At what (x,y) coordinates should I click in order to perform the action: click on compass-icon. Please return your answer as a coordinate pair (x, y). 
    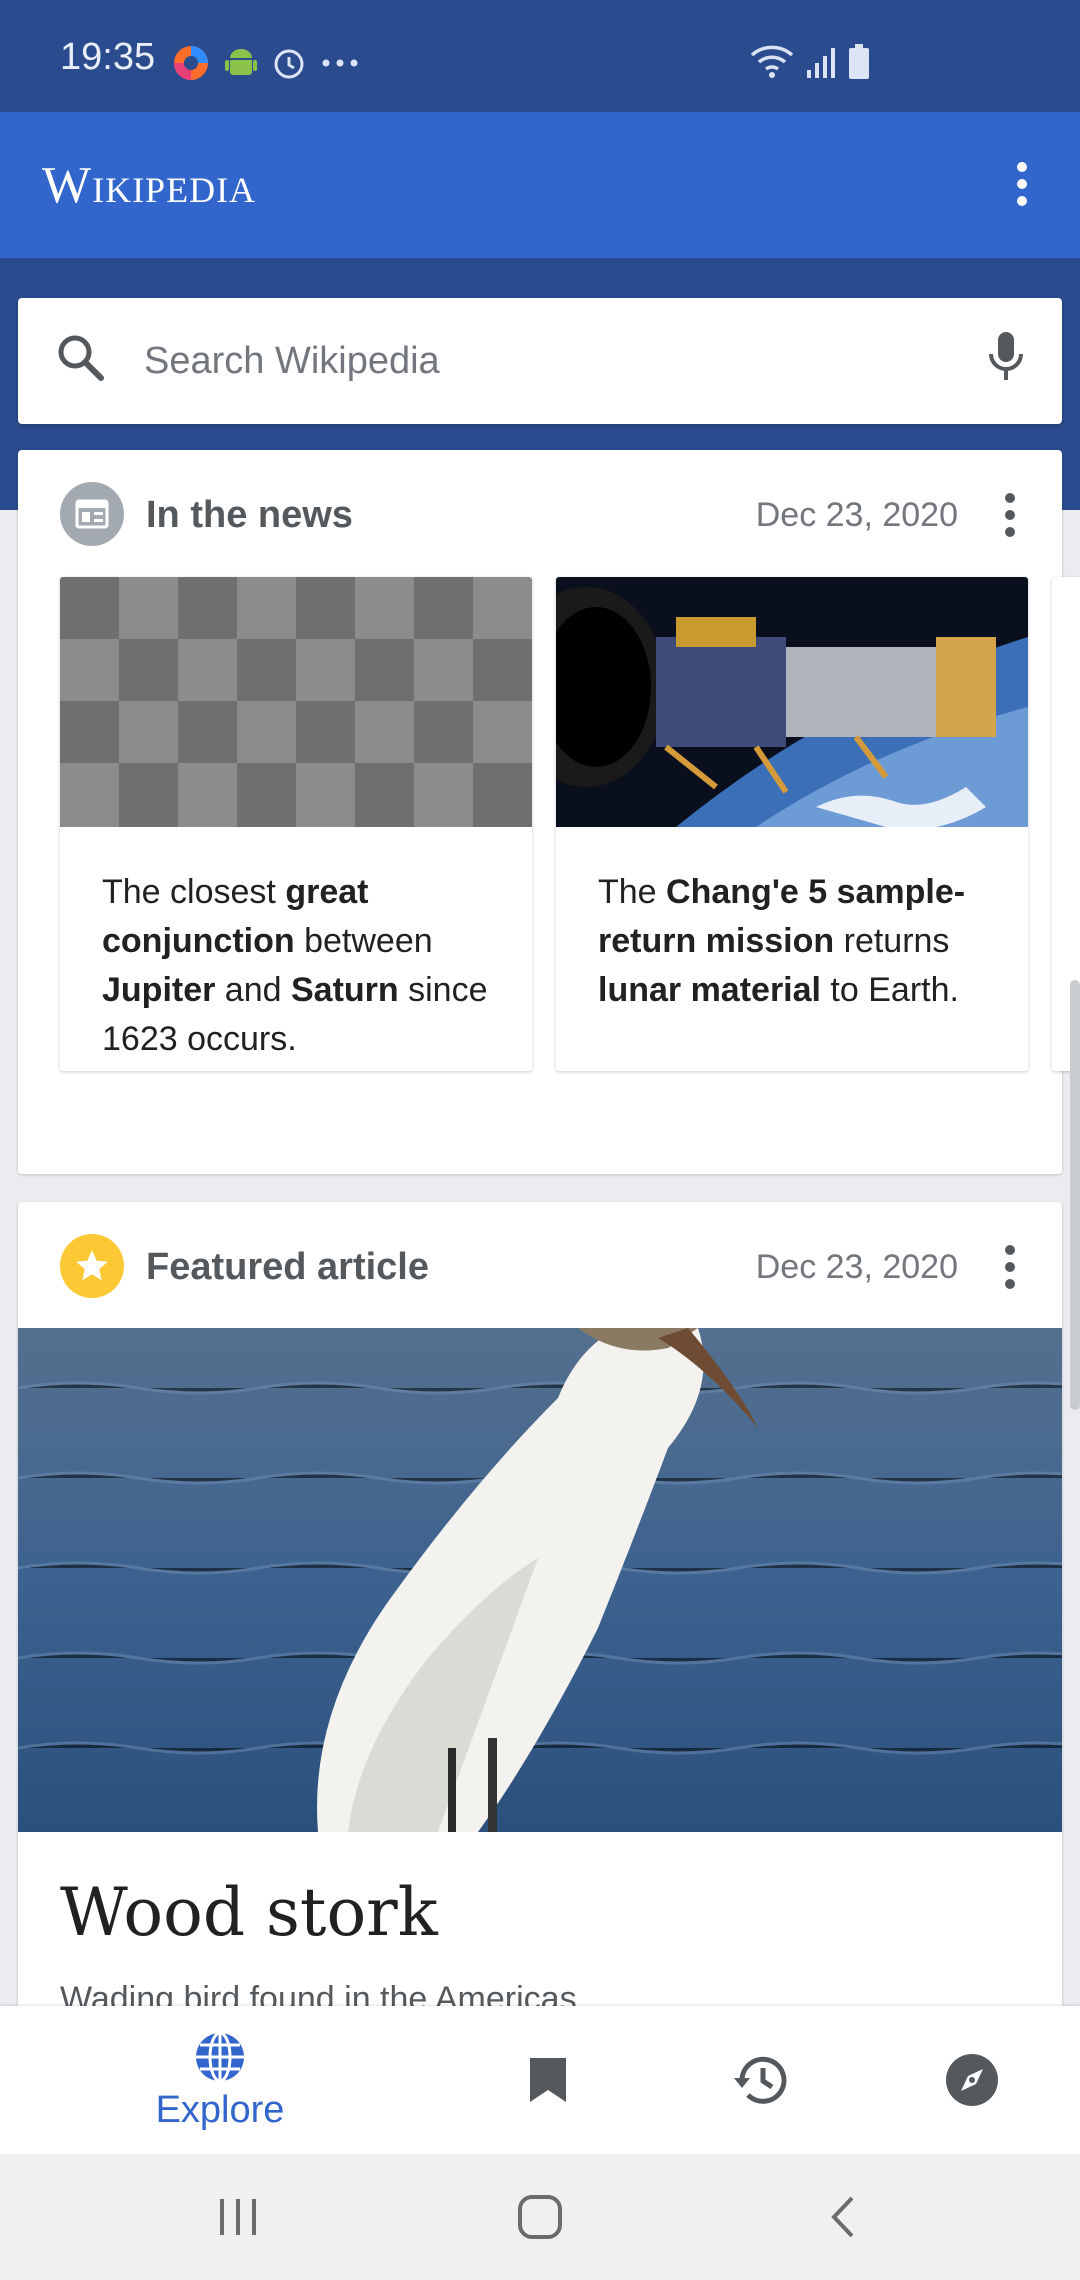
    Looking at the image, I should click on (972, 2080).